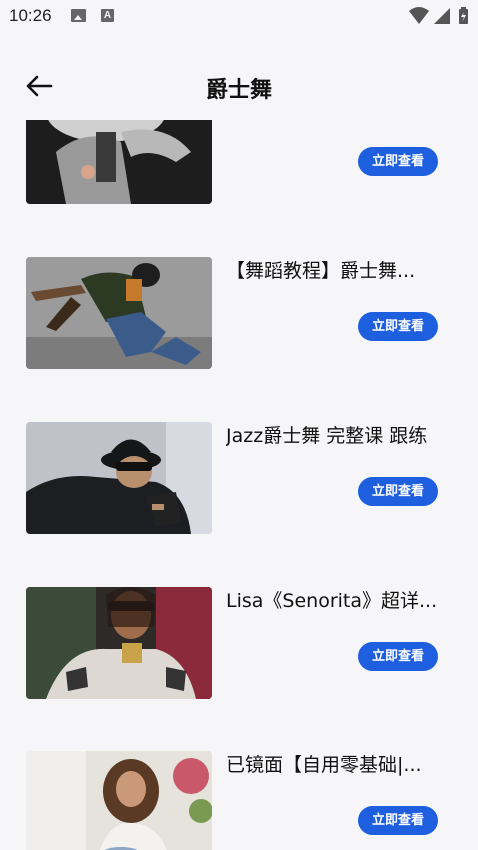  I want to click on cellular-signal-icon, so click(442, 16).